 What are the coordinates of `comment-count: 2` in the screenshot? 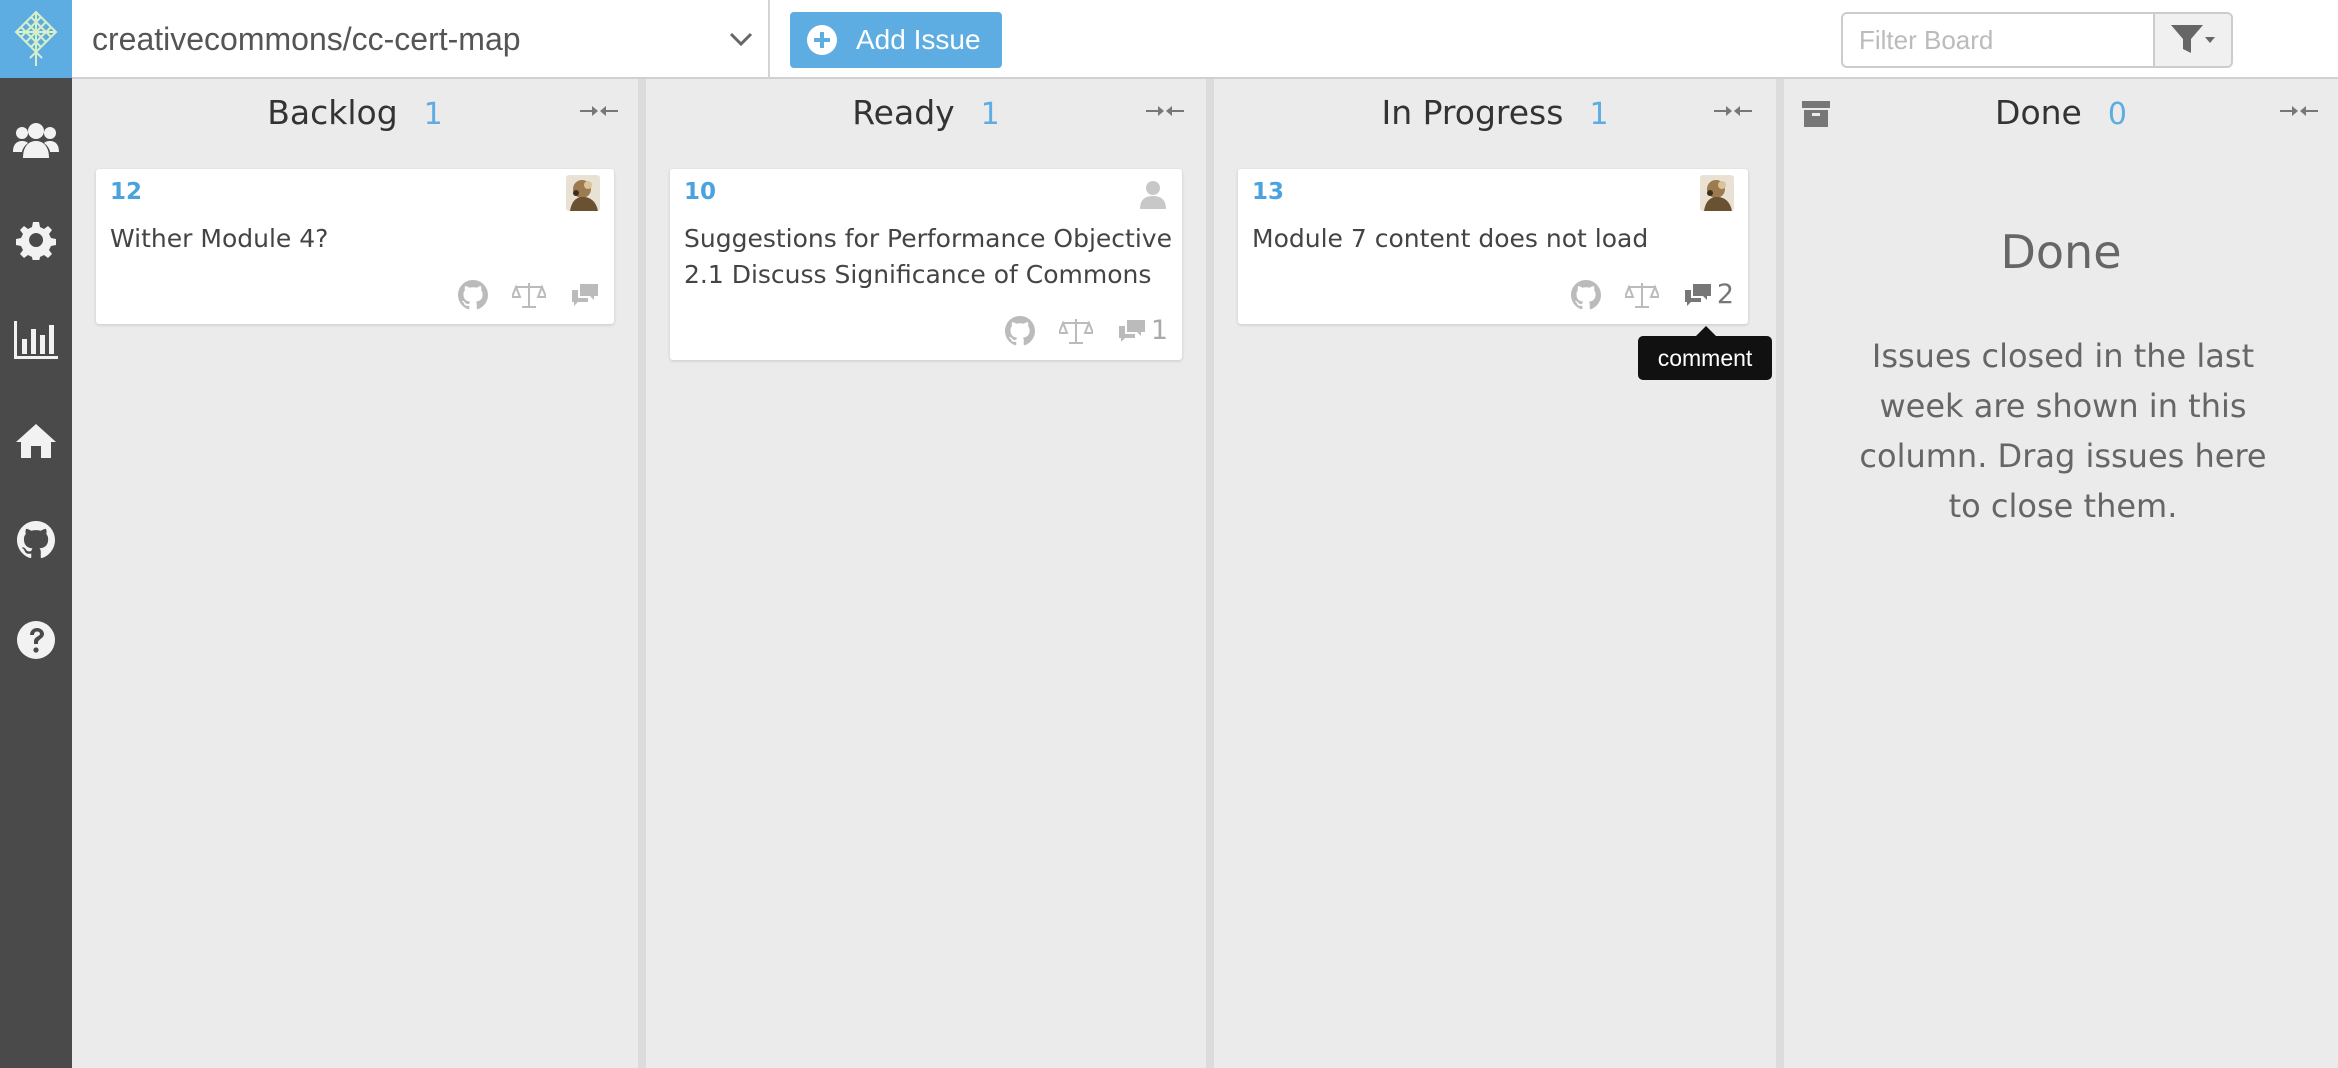 It's located at (1725, 294).